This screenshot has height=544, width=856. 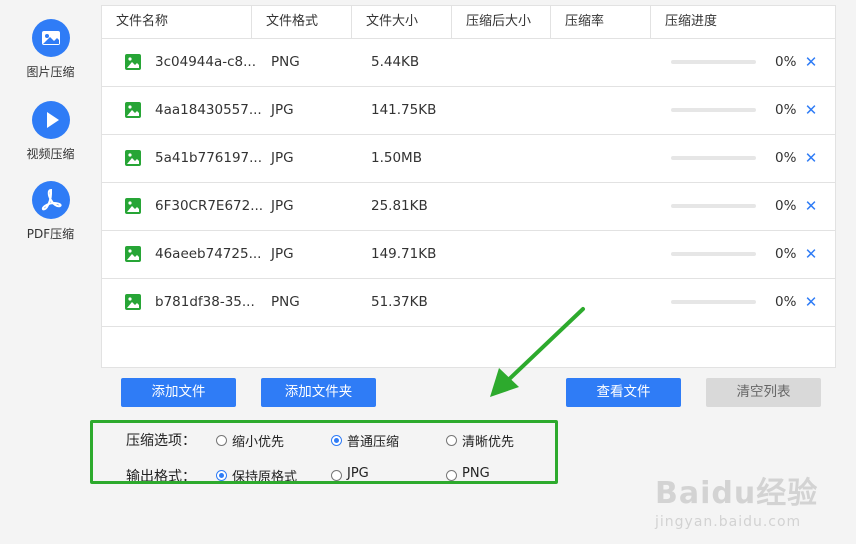 I want to click on clear-list-button: 清空列表, so click(x=763, y=392).